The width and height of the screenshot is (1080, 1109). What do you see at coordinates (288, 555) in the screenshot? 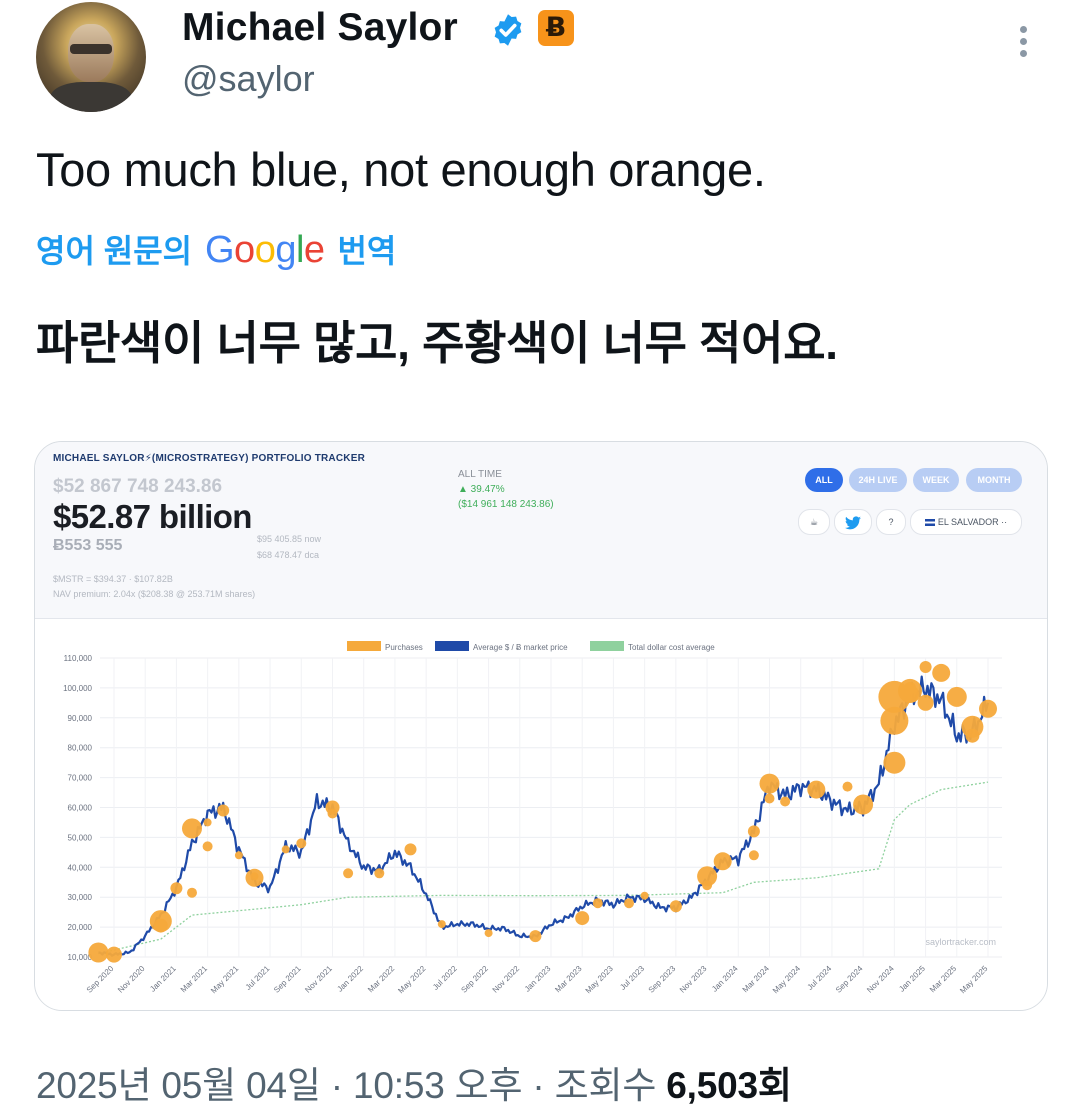
I see `price-dca: $68 478.47 dca` at bounding box center [288, 555].